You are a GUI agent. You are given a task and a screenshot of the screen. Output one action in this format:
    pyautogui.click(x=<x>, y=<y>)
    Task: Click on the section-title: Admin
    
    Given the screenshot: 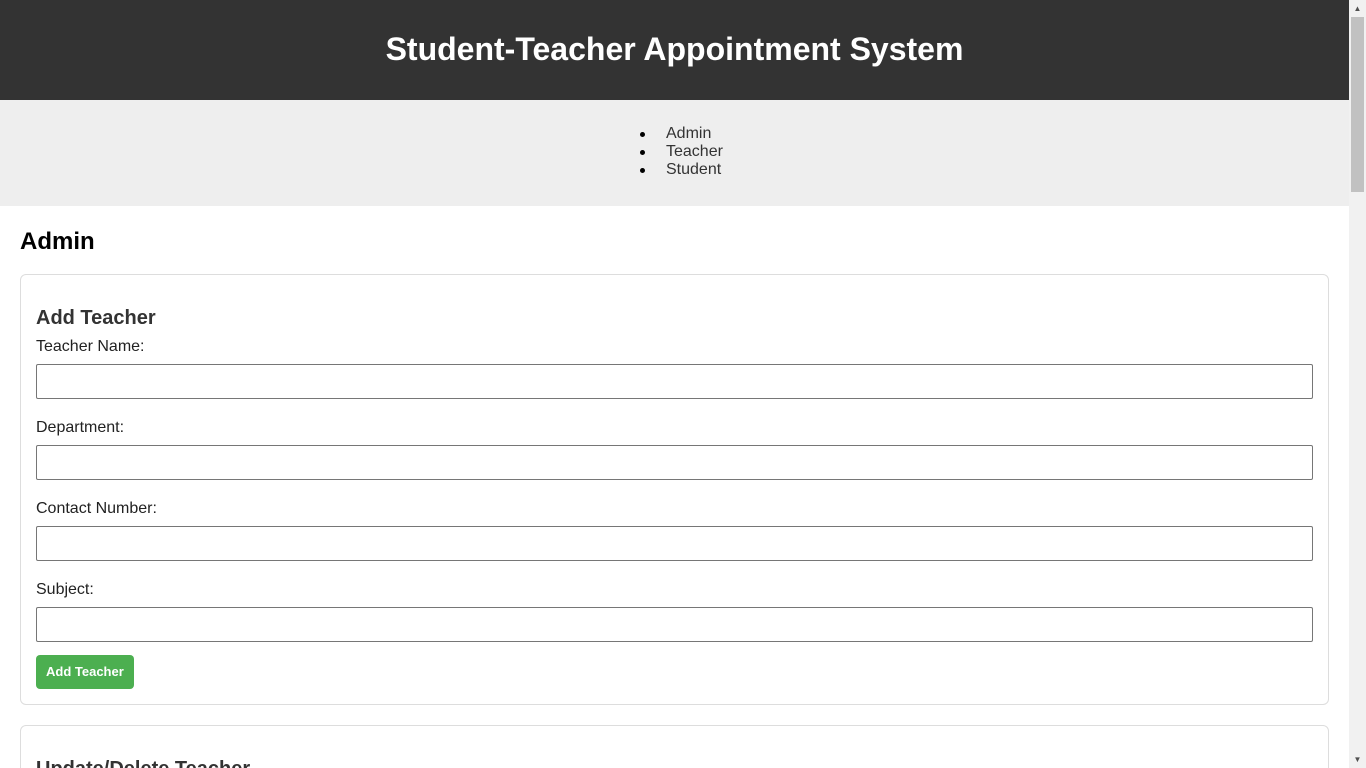 What is the action you would take?
    pyautogui.click(x=57, y=241)
    